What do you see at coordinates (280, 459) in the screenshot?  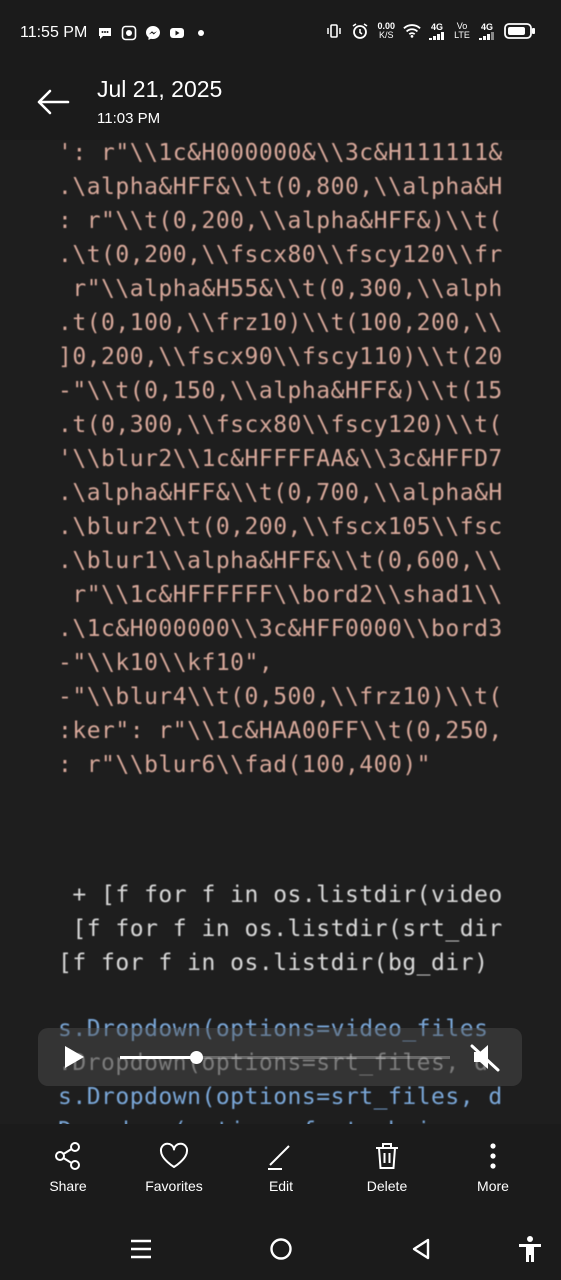 I see `code-line: '\\blur2\\1c&HFFFFAA&\\3c&HFFD7` at bounding box center [280, 459].